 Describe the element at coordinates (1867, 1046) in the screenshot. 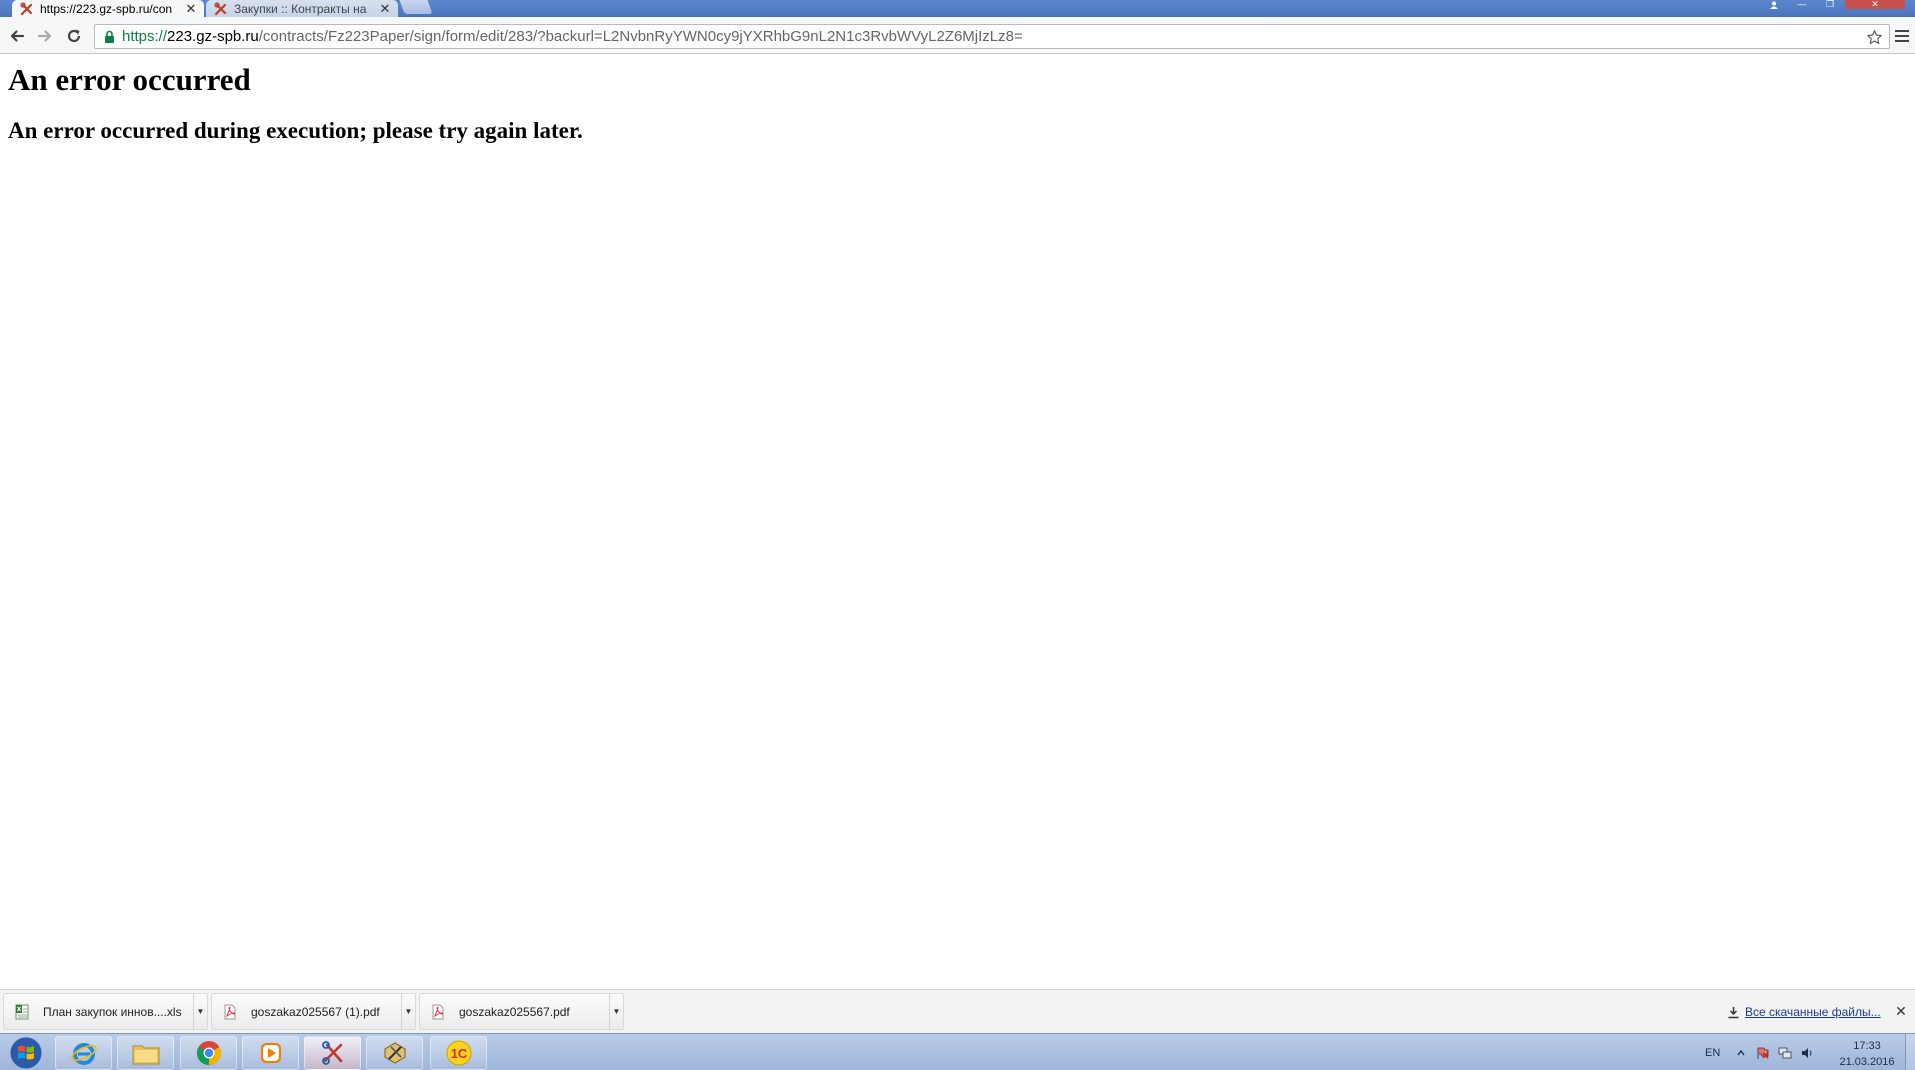

I see `clock-time: 17:33` at that location.